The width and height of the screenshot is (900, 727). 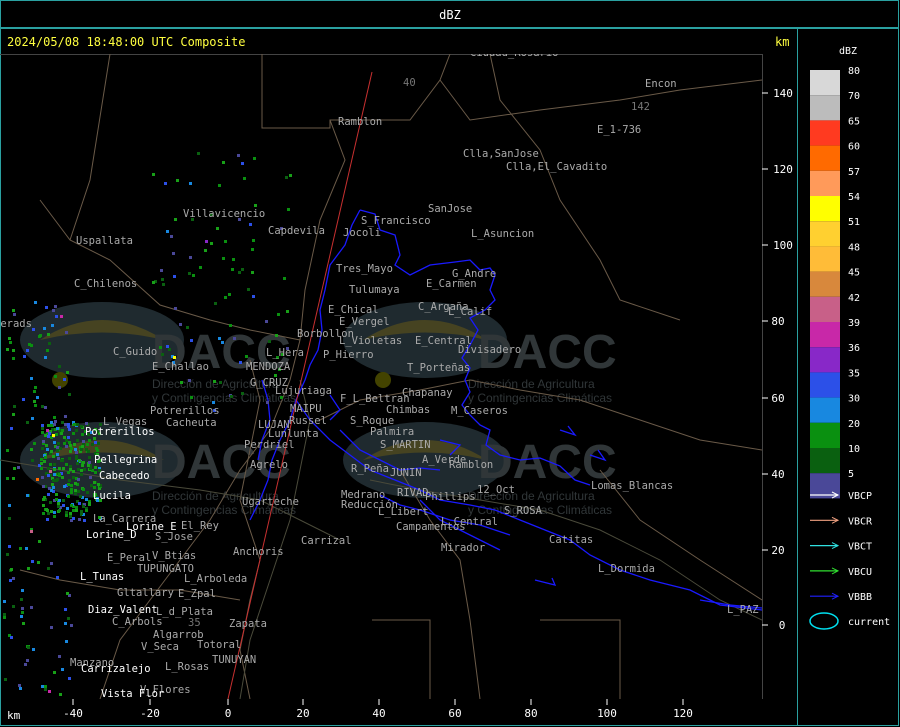 I want to click on place-label: Tres_Mayo, so click(x=364, y=269).